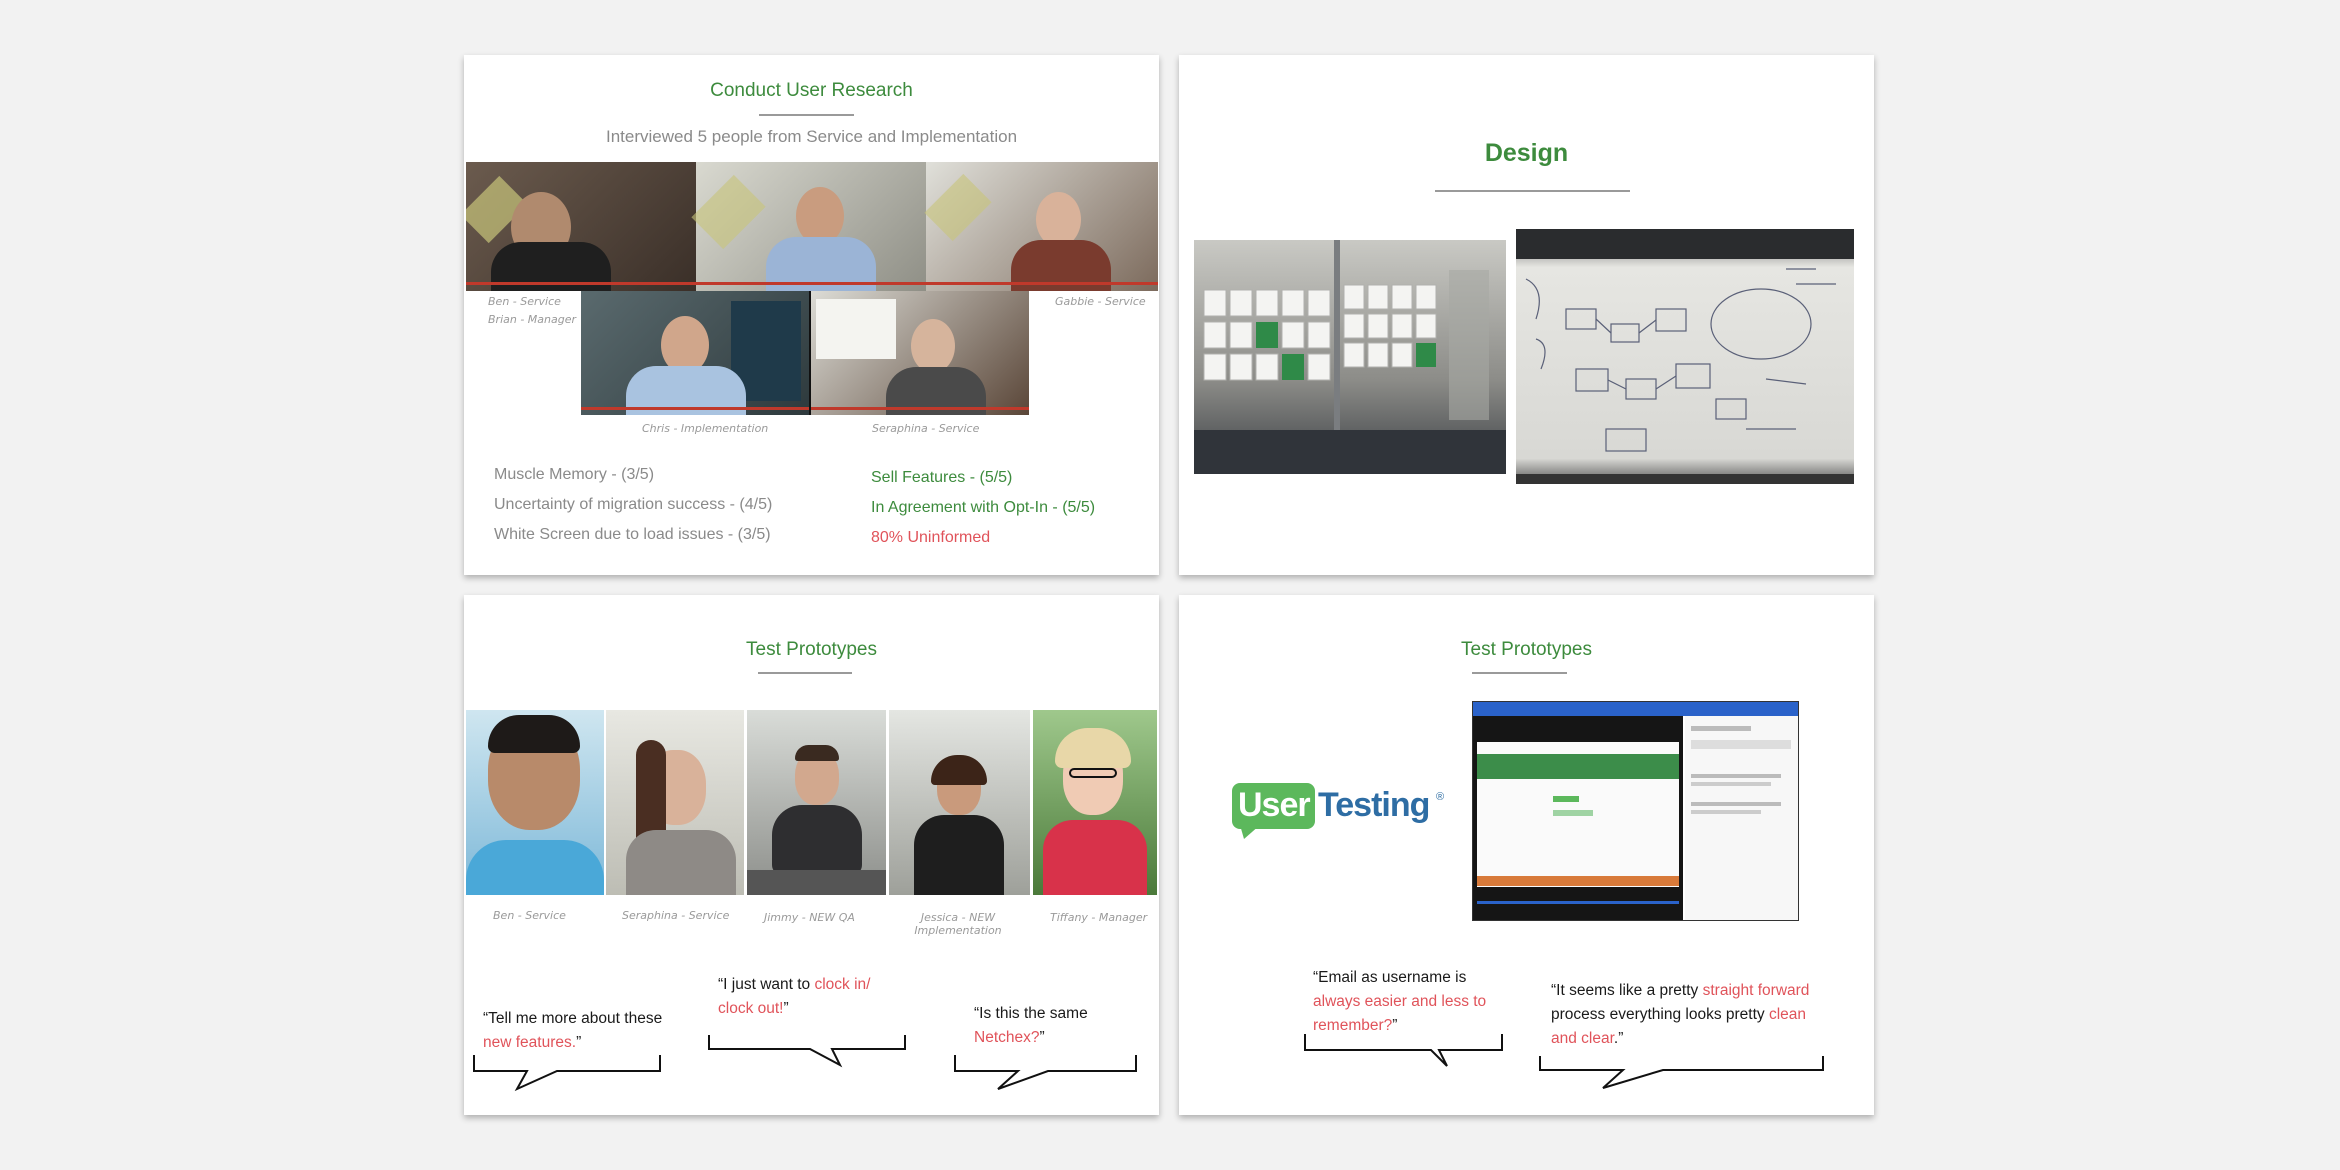 This screenshot has width=2340, height=1170. Describe the element at coordinates (1049, 1026) in the screenshot. I see `quote-netchex: “Is this the same Netchex?”` at that location.